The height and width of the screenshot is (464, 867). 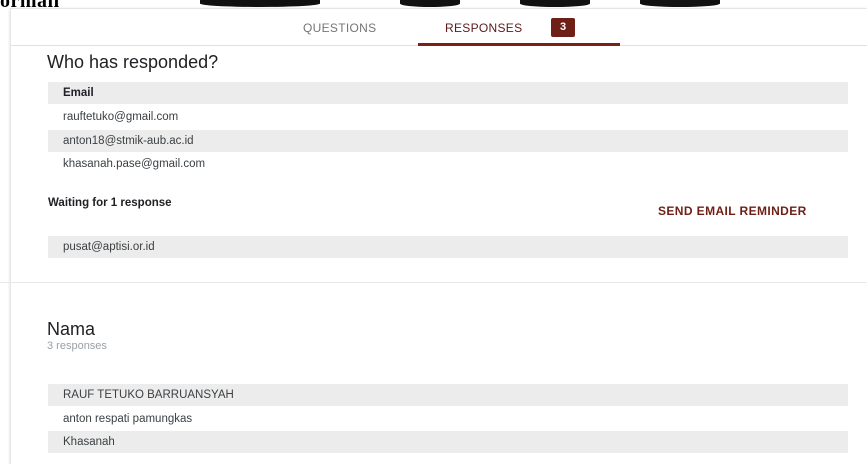 I want to click on send-email-reminder-button: SEND EMAIL REMINDER, so click(x=732, y=211).